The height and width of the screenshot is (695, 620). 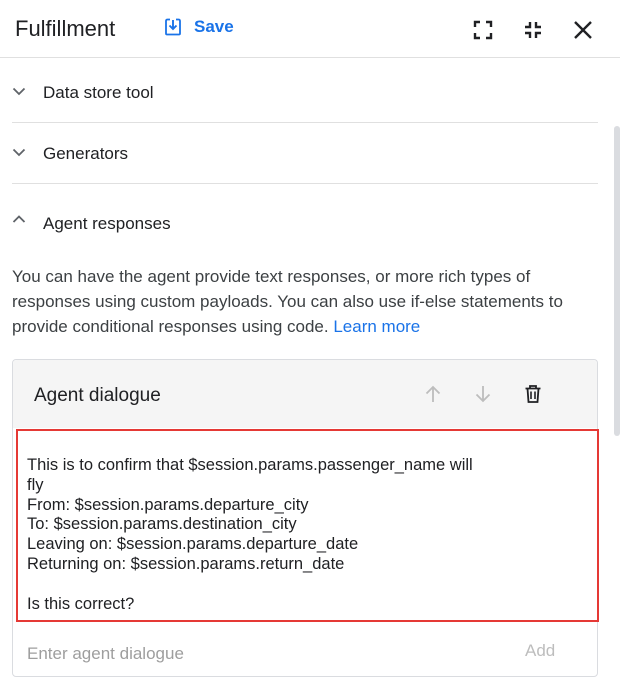 I want to click on section-data-store-tool: Data store tool, so click(x=305, y=92).